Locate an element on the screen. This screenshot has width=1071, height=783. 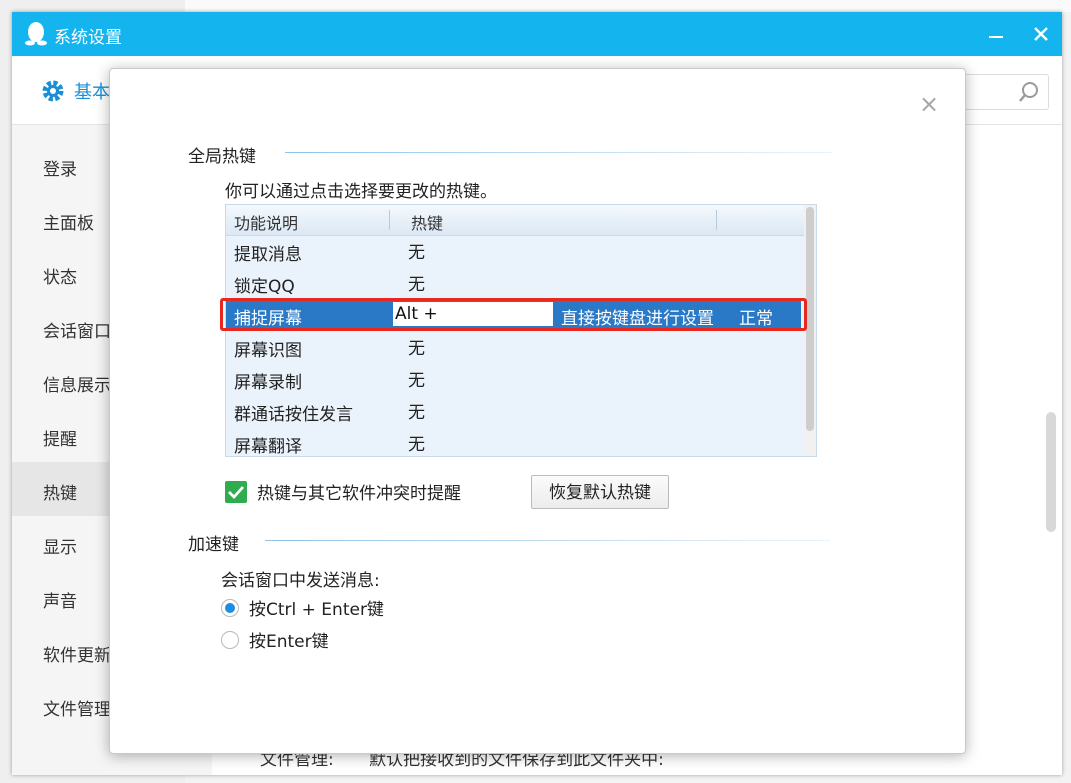
sidebar-item-chat-window: 会话窗口 is located at coordinates (77, 329).